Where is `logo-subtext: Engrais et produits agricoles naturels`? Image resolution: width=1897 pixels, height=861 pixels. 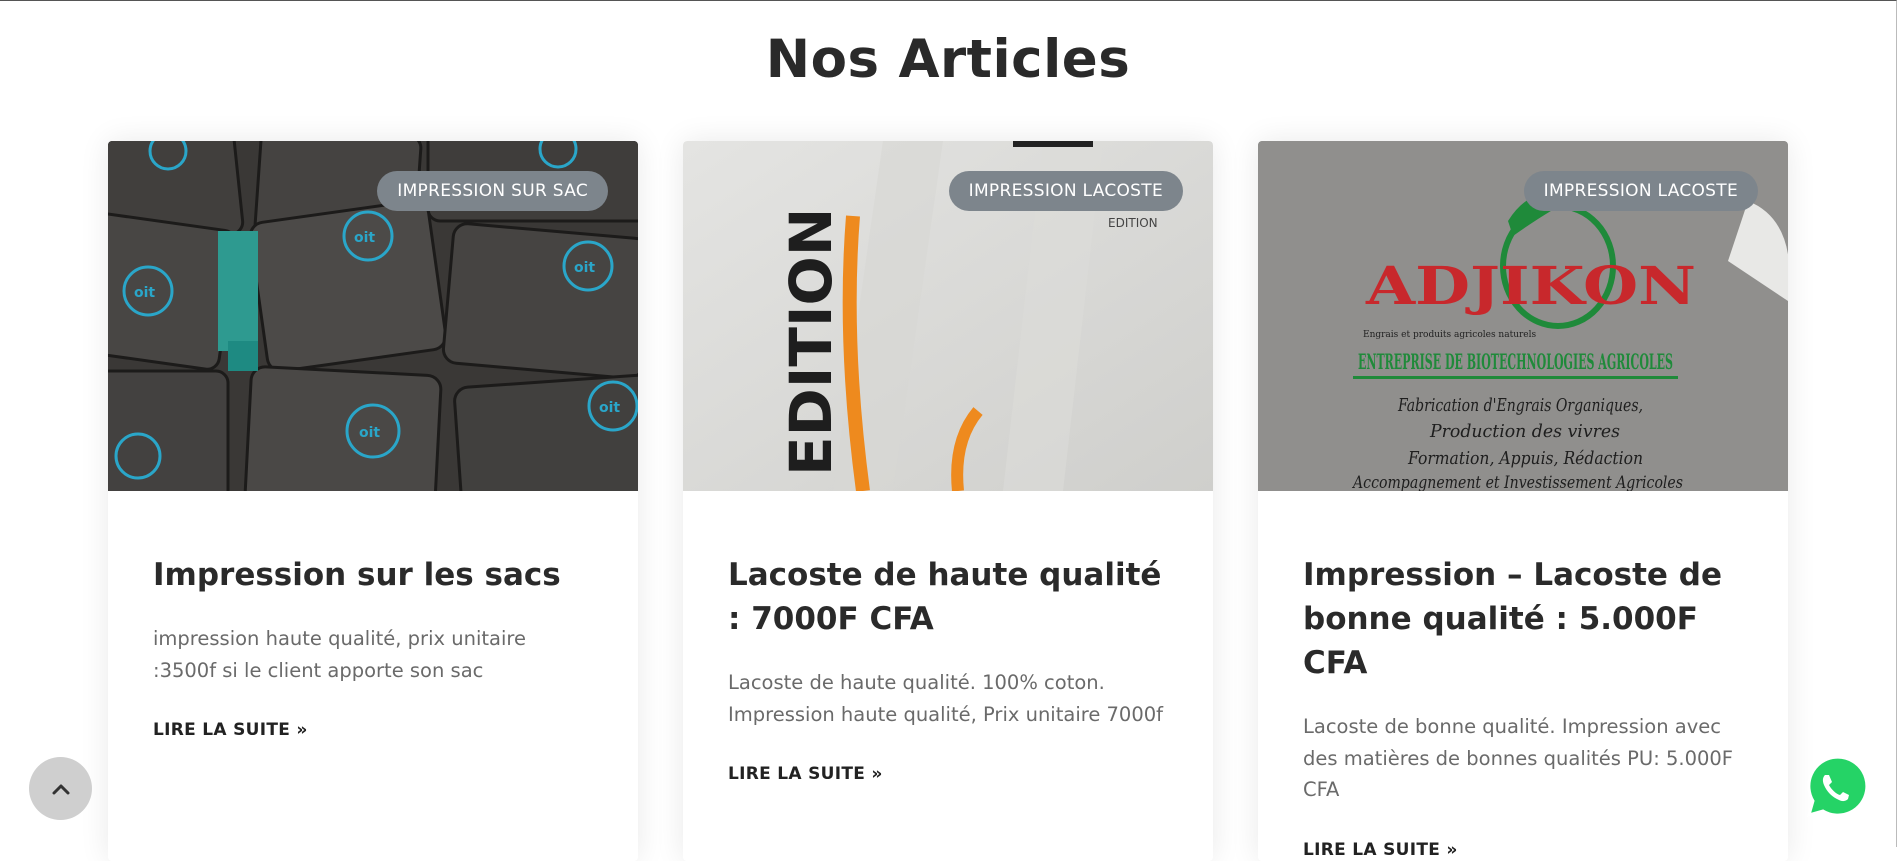
logo-subtext: Engrais et produits agricoles naturels is located at coordinates (1450, 335).